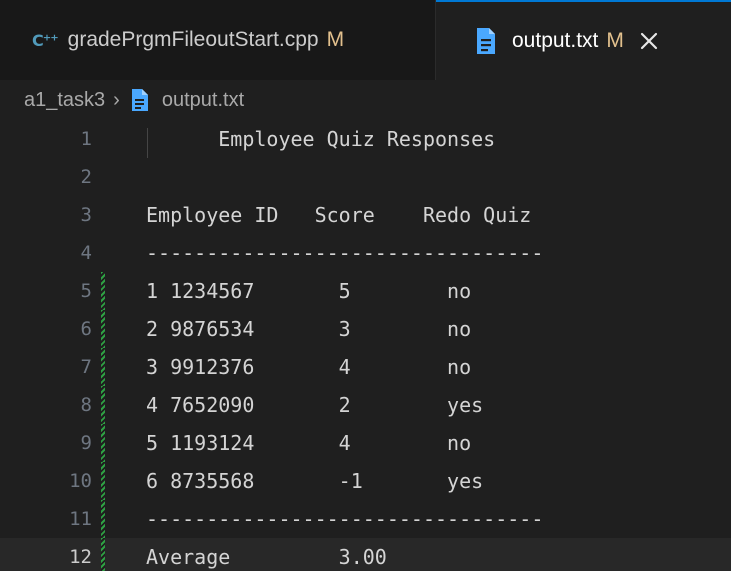 The width and height of the screenshot is (731, 571). I want to click on line-number: 7, so click(86, 367).